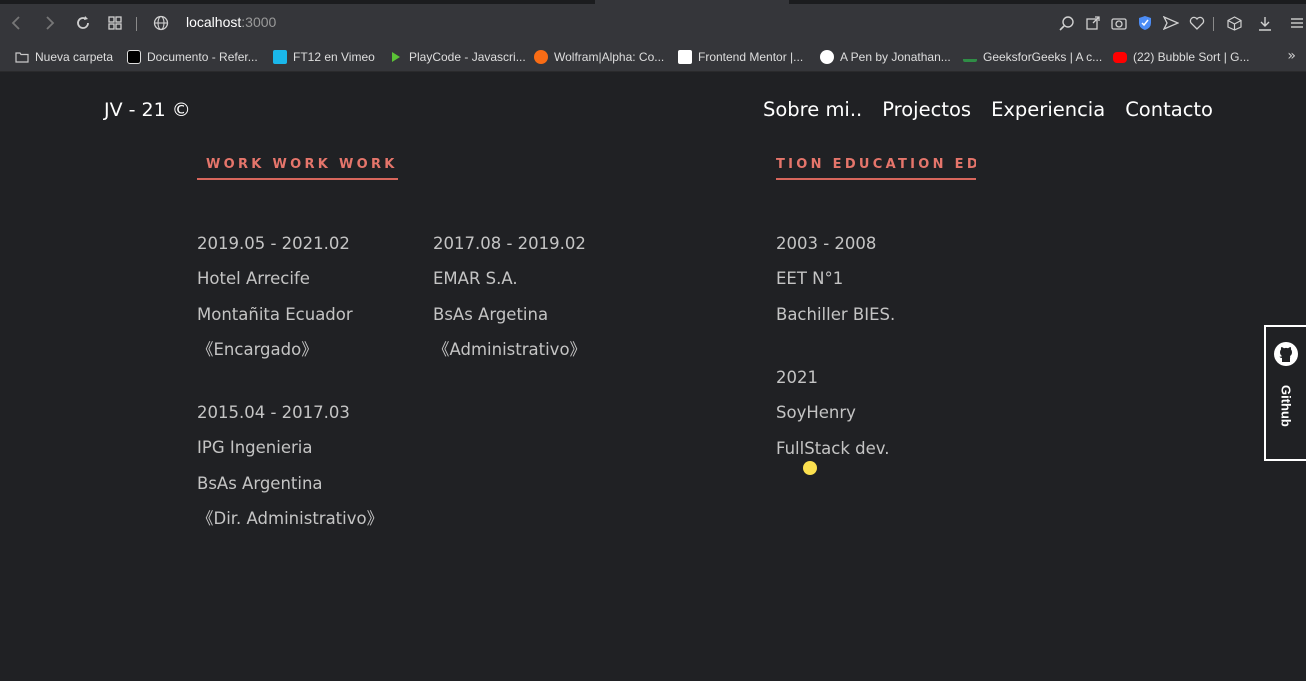  Describe the element at coordinates (1145, 23) in the screenshot. I see `shield-icon` at that location.